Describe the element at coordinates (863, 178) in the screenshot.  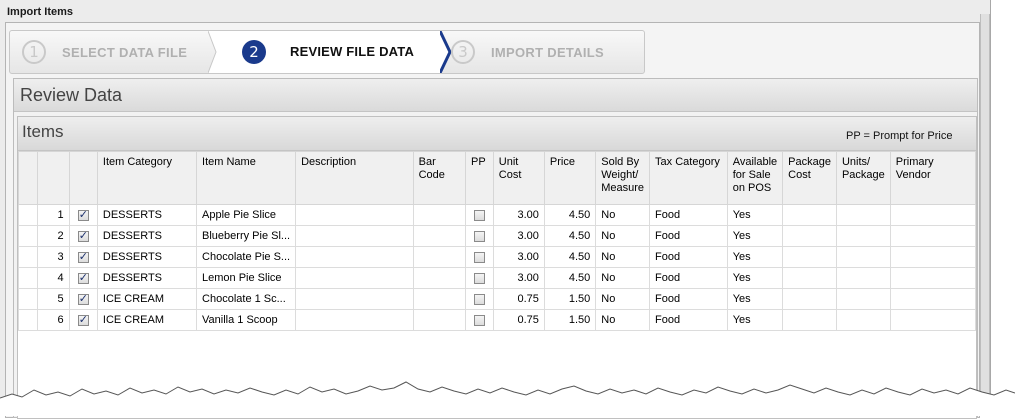
I see `col-header-units-package: Units/ Package` at that location.